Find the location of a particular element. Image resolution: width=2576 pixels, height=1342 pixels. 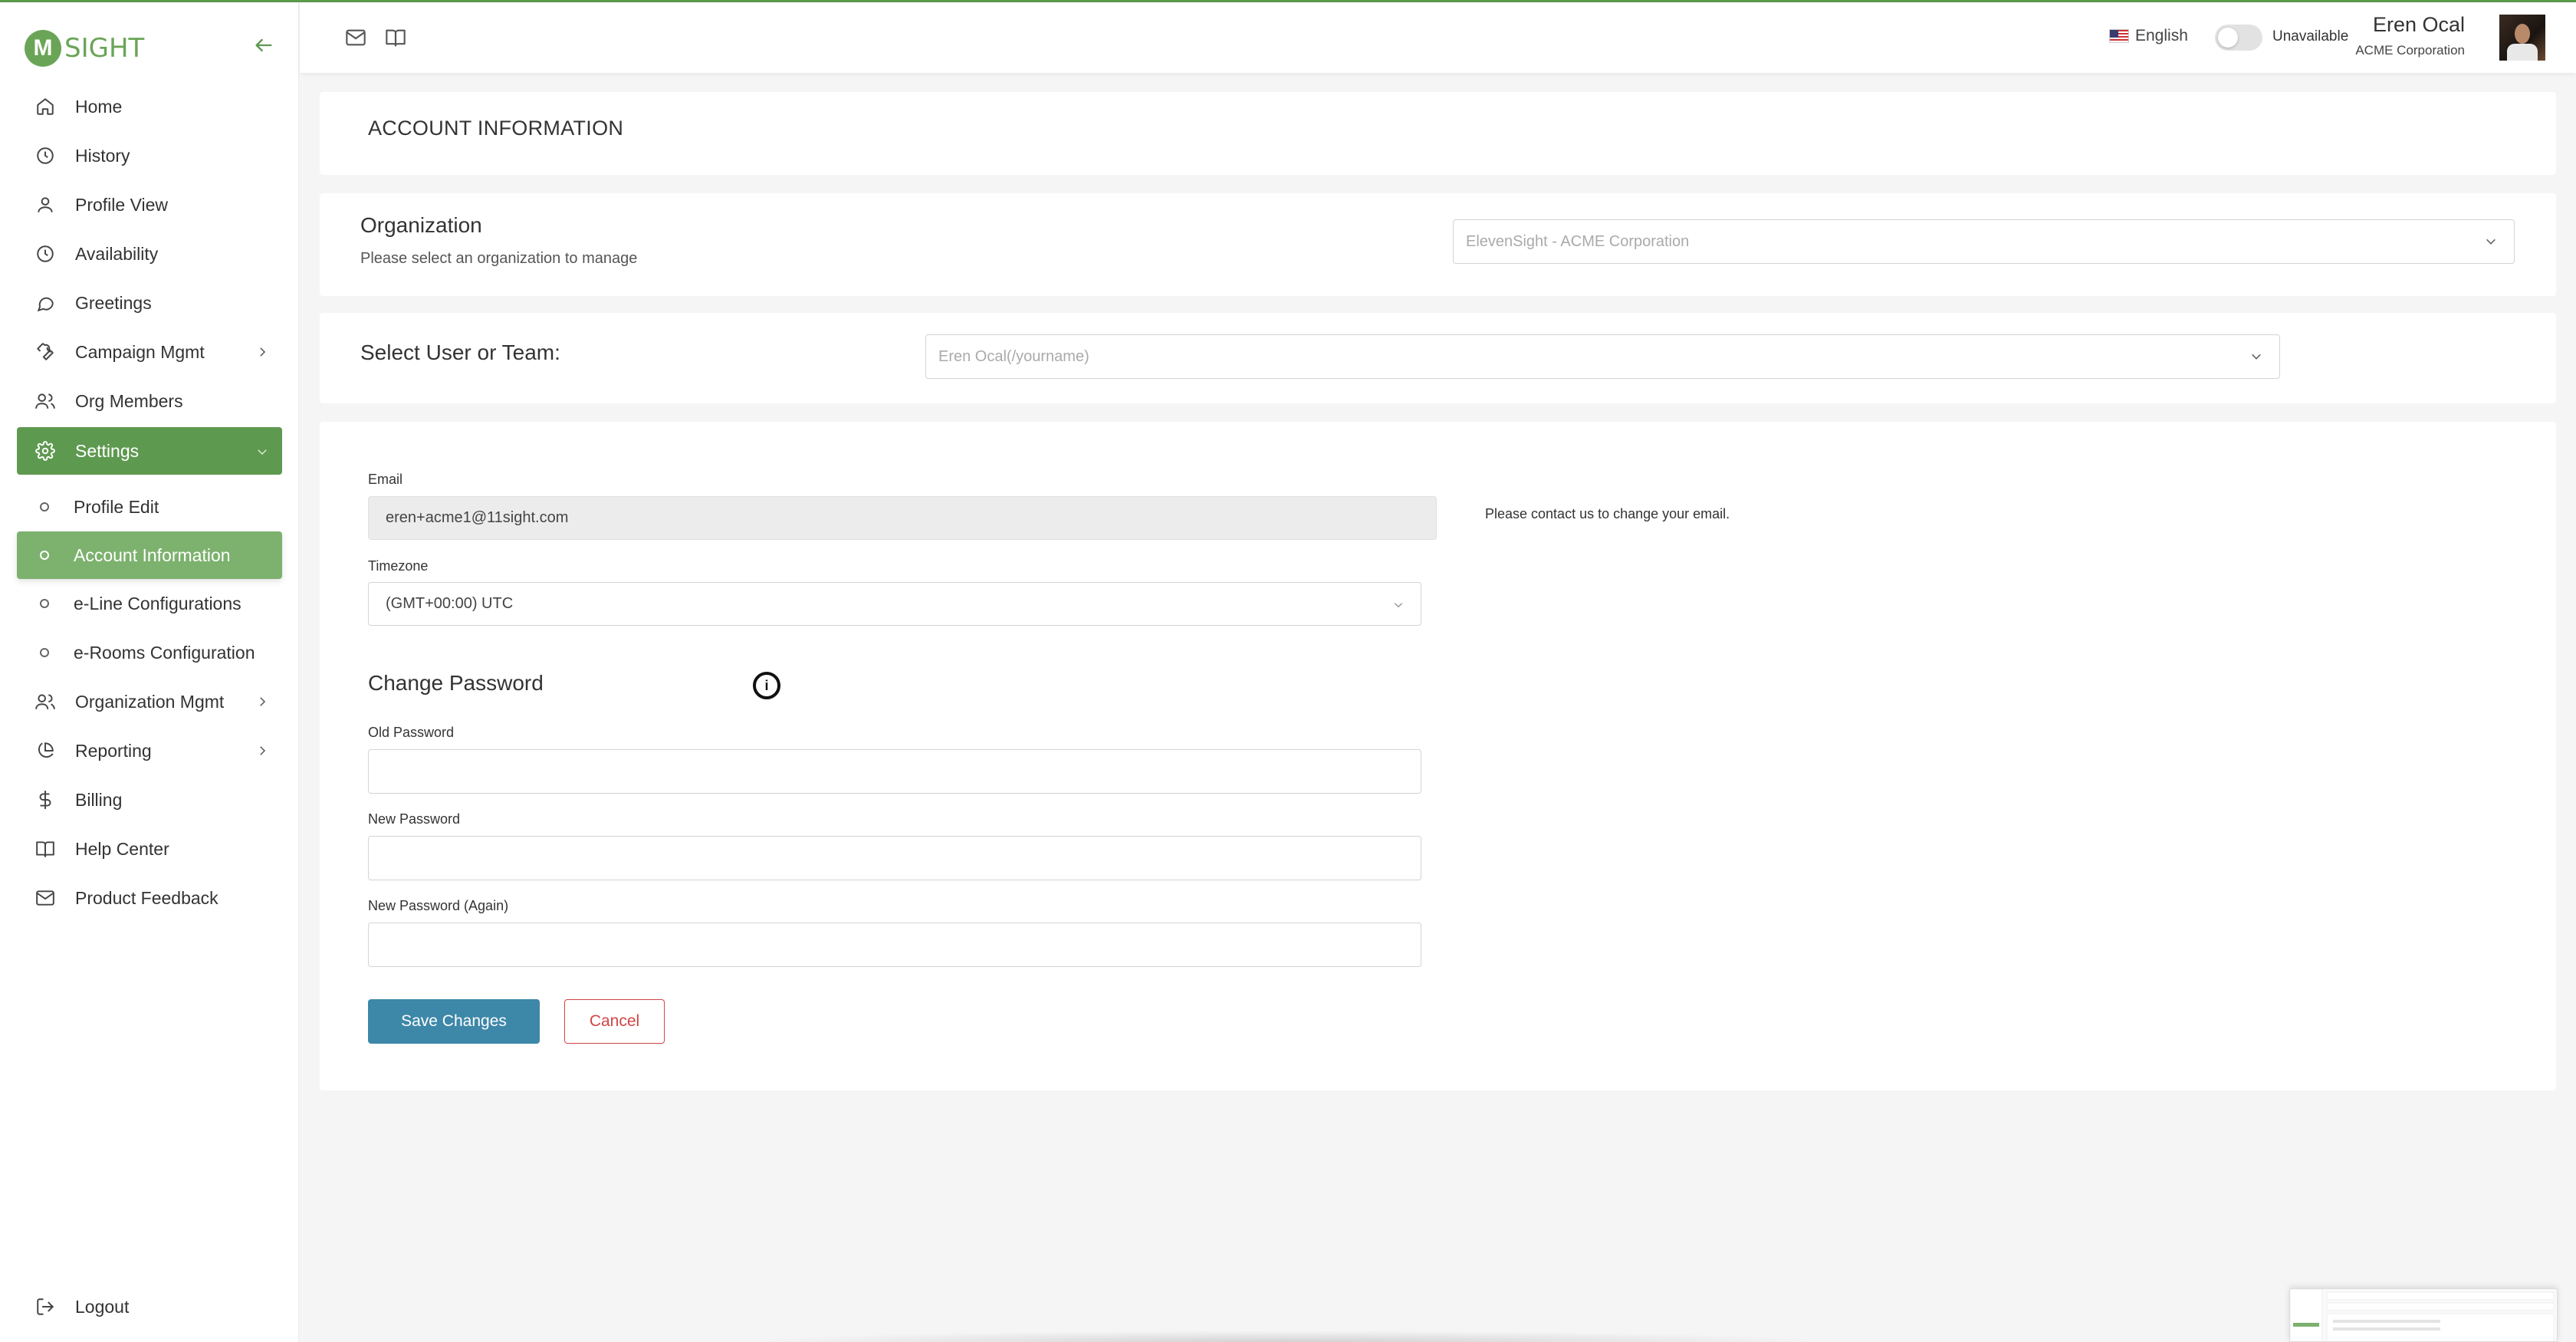

arrow-left-icon is located at coordinates (264, 45).